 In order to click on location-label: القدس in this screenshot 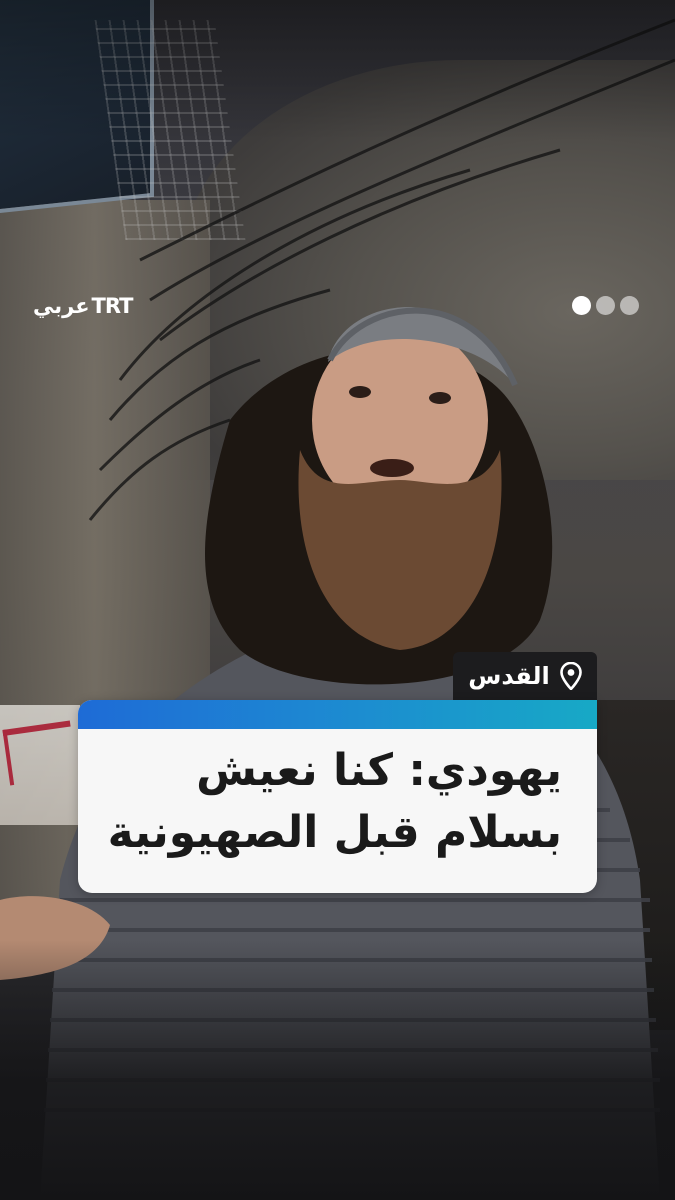, I will do `click(509, 676)`.